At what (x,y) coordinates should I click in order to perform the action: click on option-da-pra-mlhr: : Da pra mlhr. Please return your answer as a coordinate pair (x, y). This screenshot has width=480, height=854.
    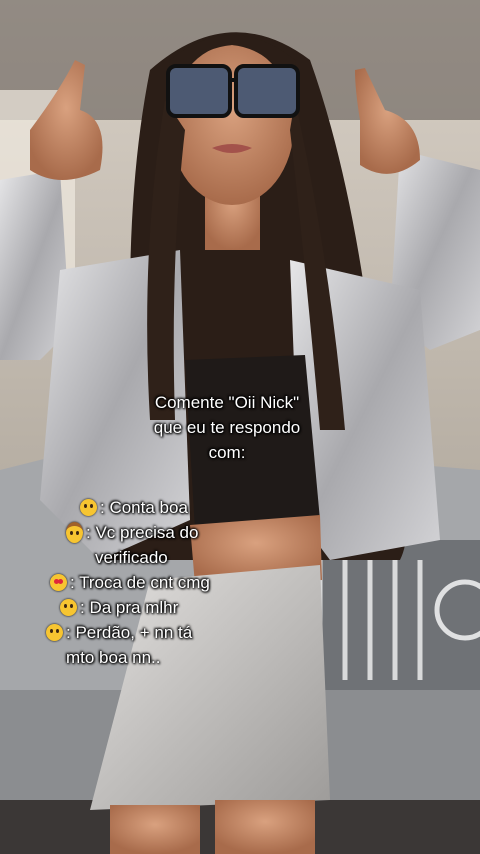
    Looking at the image, I should click on (119, 607).